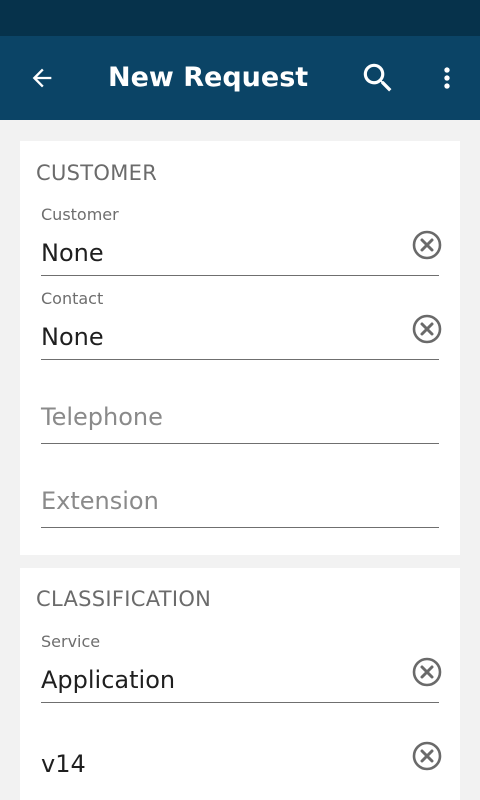 The height and width of the screenshot is (800, 480). Describe the element at coordinates (240, 527) in the screenshot. I see `extension-underline` at that location.